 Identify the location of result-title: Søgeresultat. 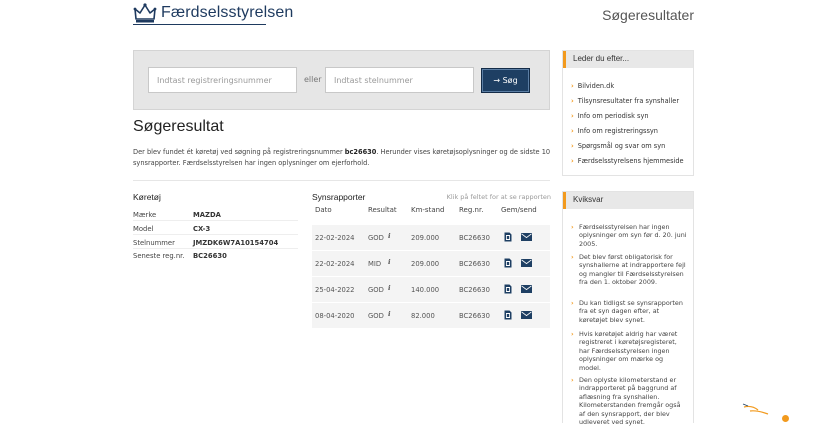
(178, 126).